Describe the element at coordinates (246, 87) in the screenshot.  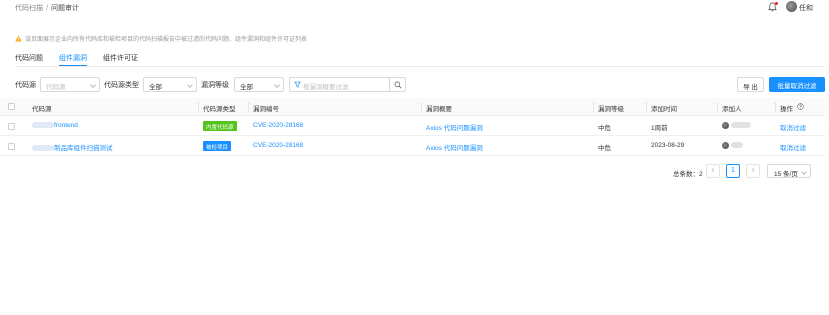
I see `level-select-value: 全部` at that location.